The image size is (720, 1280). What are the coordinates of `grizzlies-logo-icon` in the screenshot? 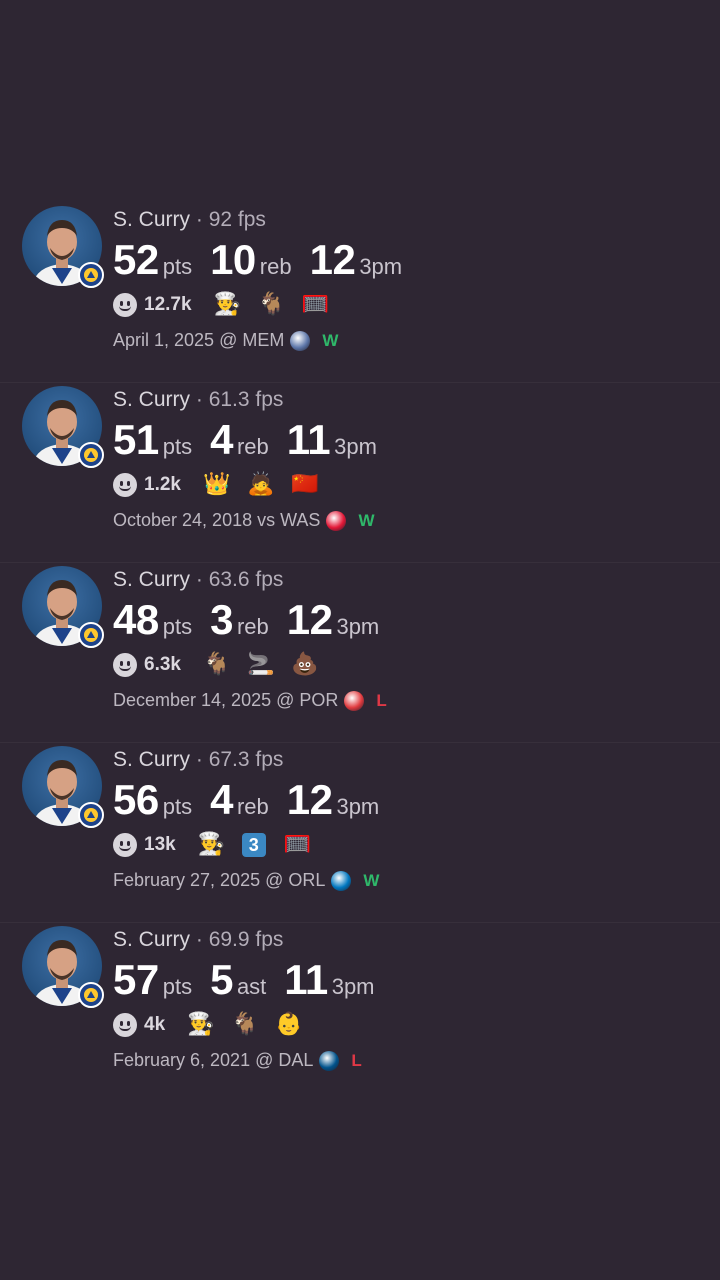 It's located at (300, 340).